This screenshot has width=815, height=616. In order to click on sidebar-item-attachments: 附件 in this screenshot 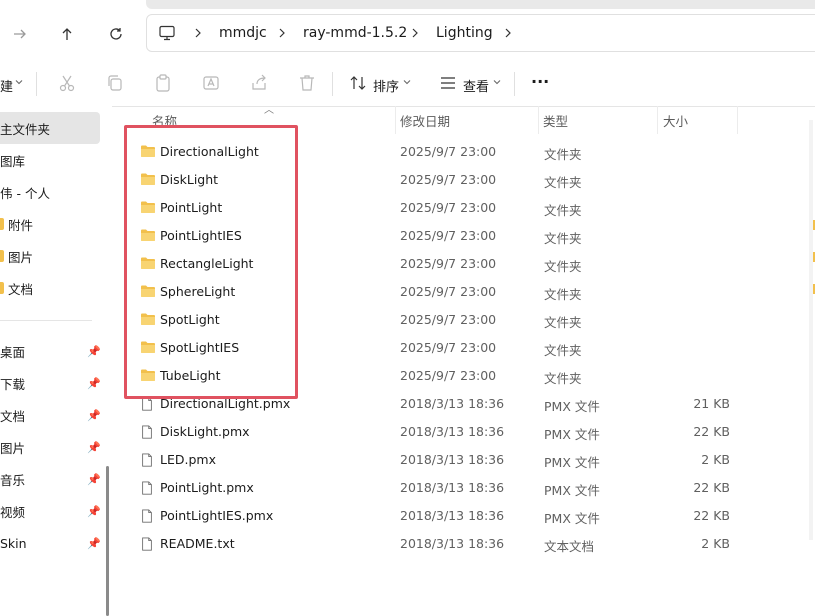, I will do `click(50, 224)`.